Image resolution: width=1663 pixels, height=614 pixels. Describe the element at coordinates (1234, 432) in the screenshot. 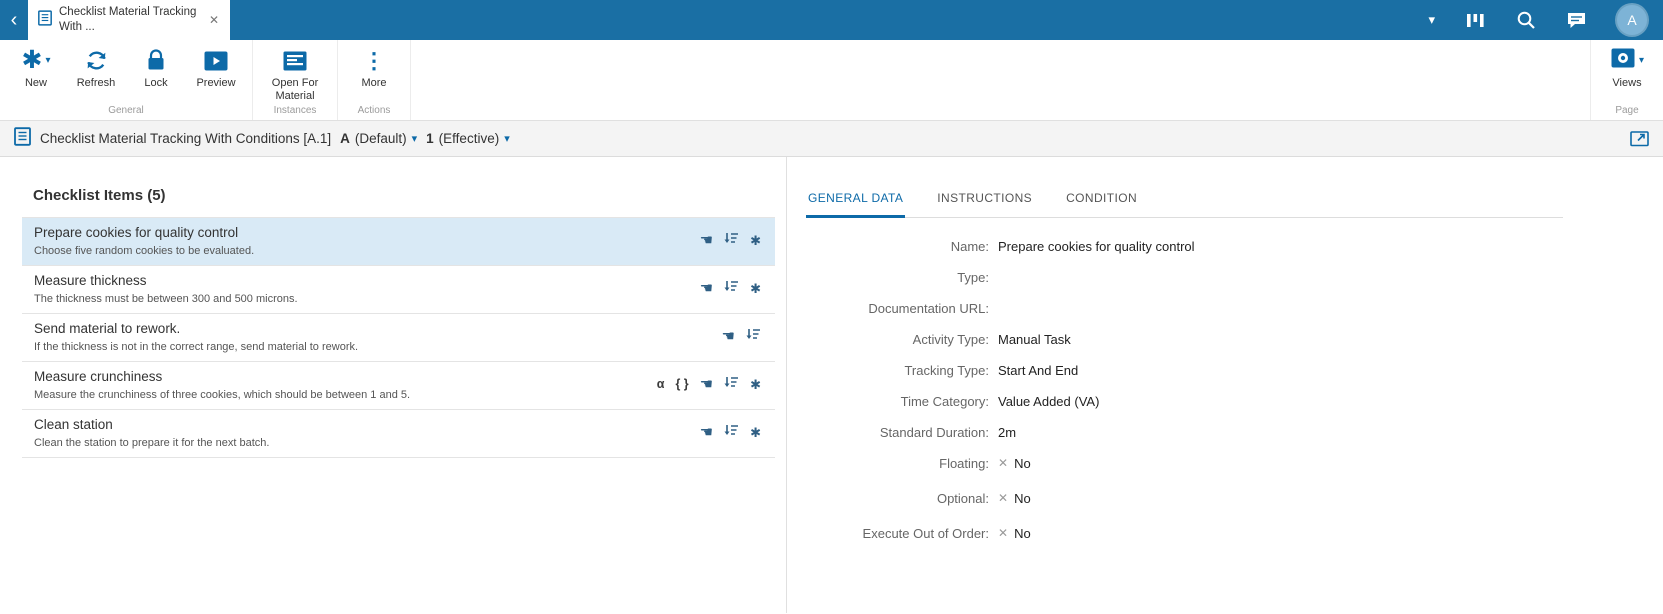

I see `field-standard-duration: Standard Duration: 2m` at that location.